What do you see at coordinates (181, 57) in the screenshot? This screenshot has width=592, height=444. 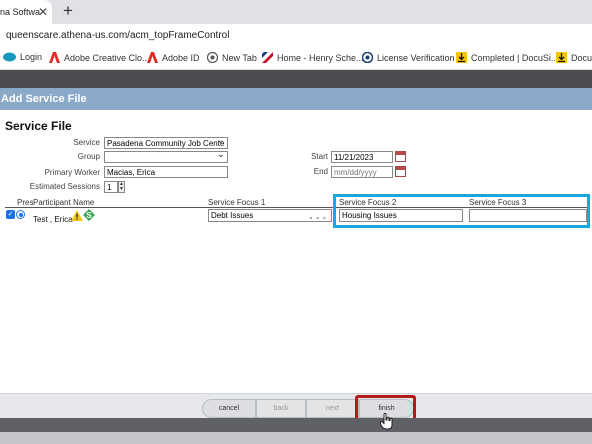 I see `bookmark-label: Adobe ID` at bounding box center [181, 57].